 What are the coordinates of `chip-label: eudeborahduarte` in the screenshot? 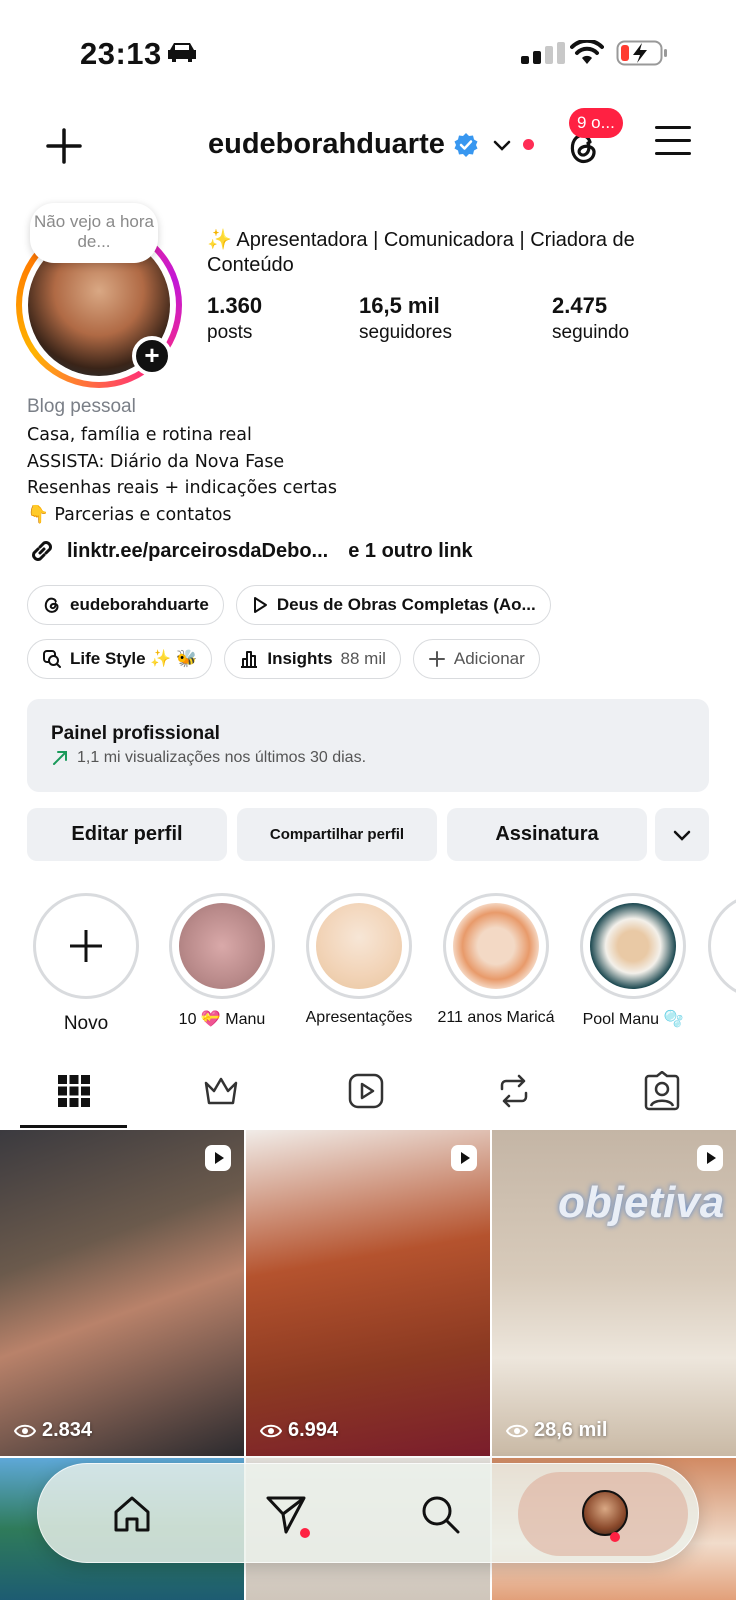 It's located at (139, 604).